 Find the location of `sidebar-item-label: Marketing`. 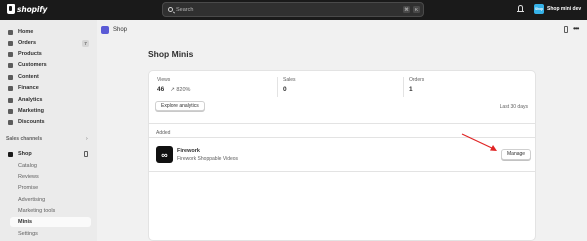

sidebar-item-label: Marketing is located at coordinates (31, 111).